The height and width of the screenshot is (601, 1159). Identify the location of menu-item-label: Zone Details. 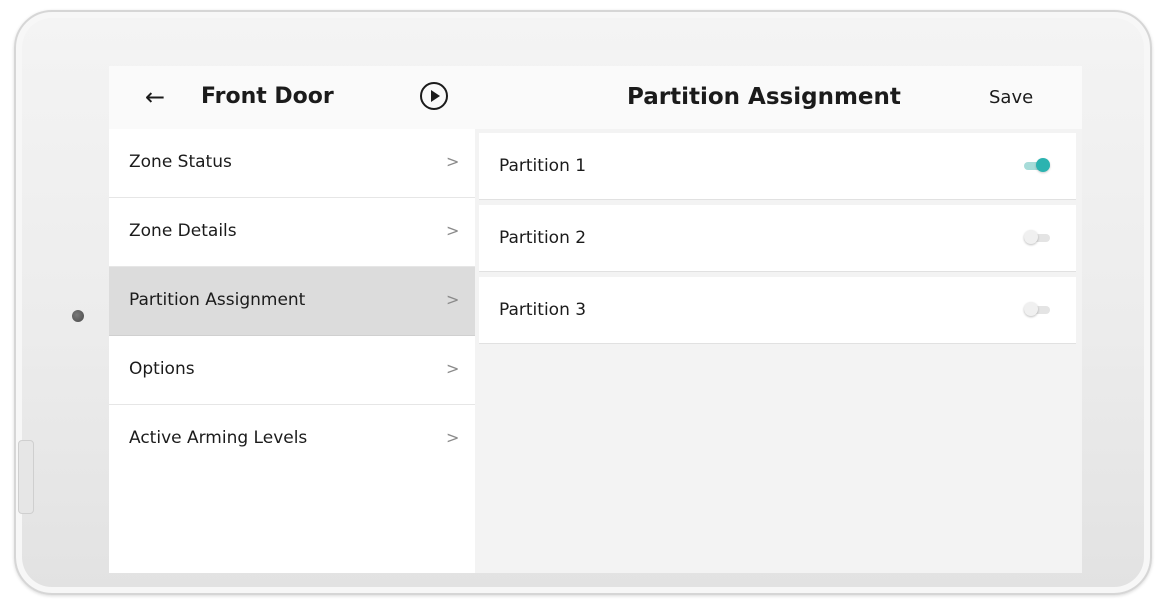
(183, 231).